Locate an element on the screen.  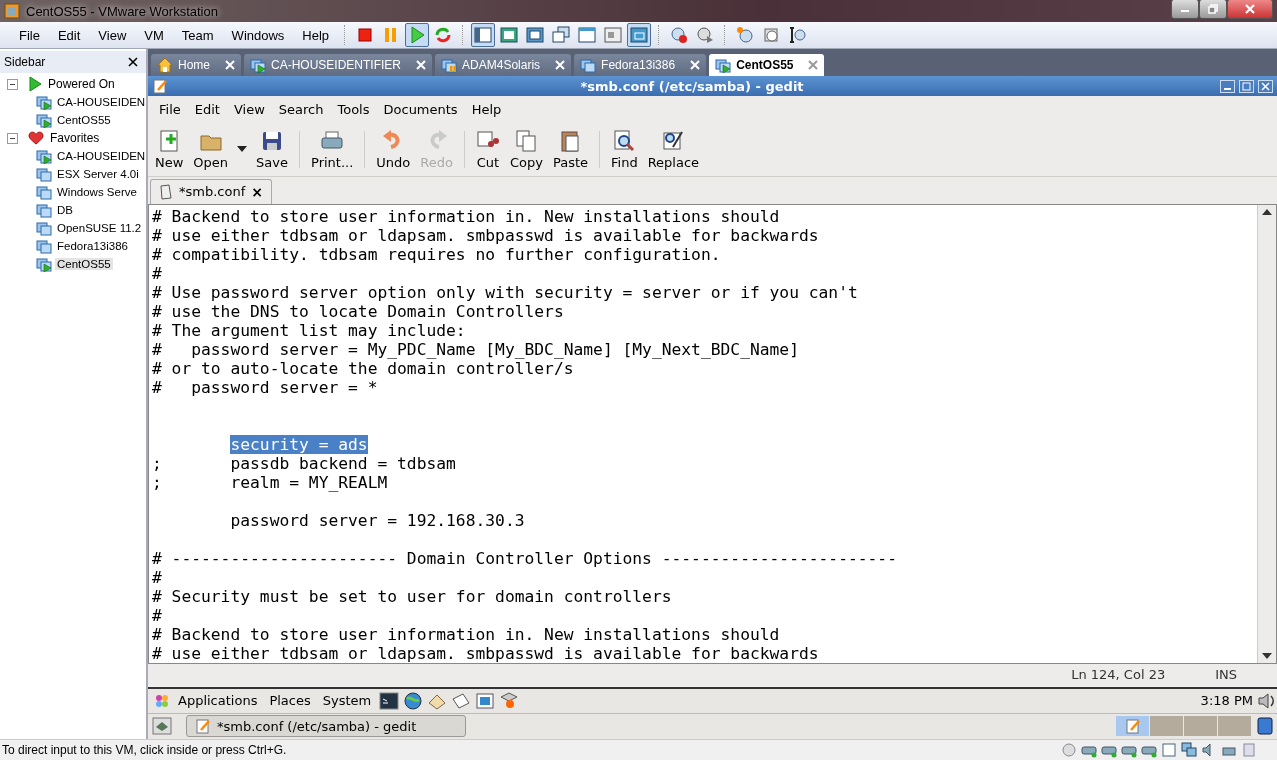
tab: Home is located at coordinates (196, 65).